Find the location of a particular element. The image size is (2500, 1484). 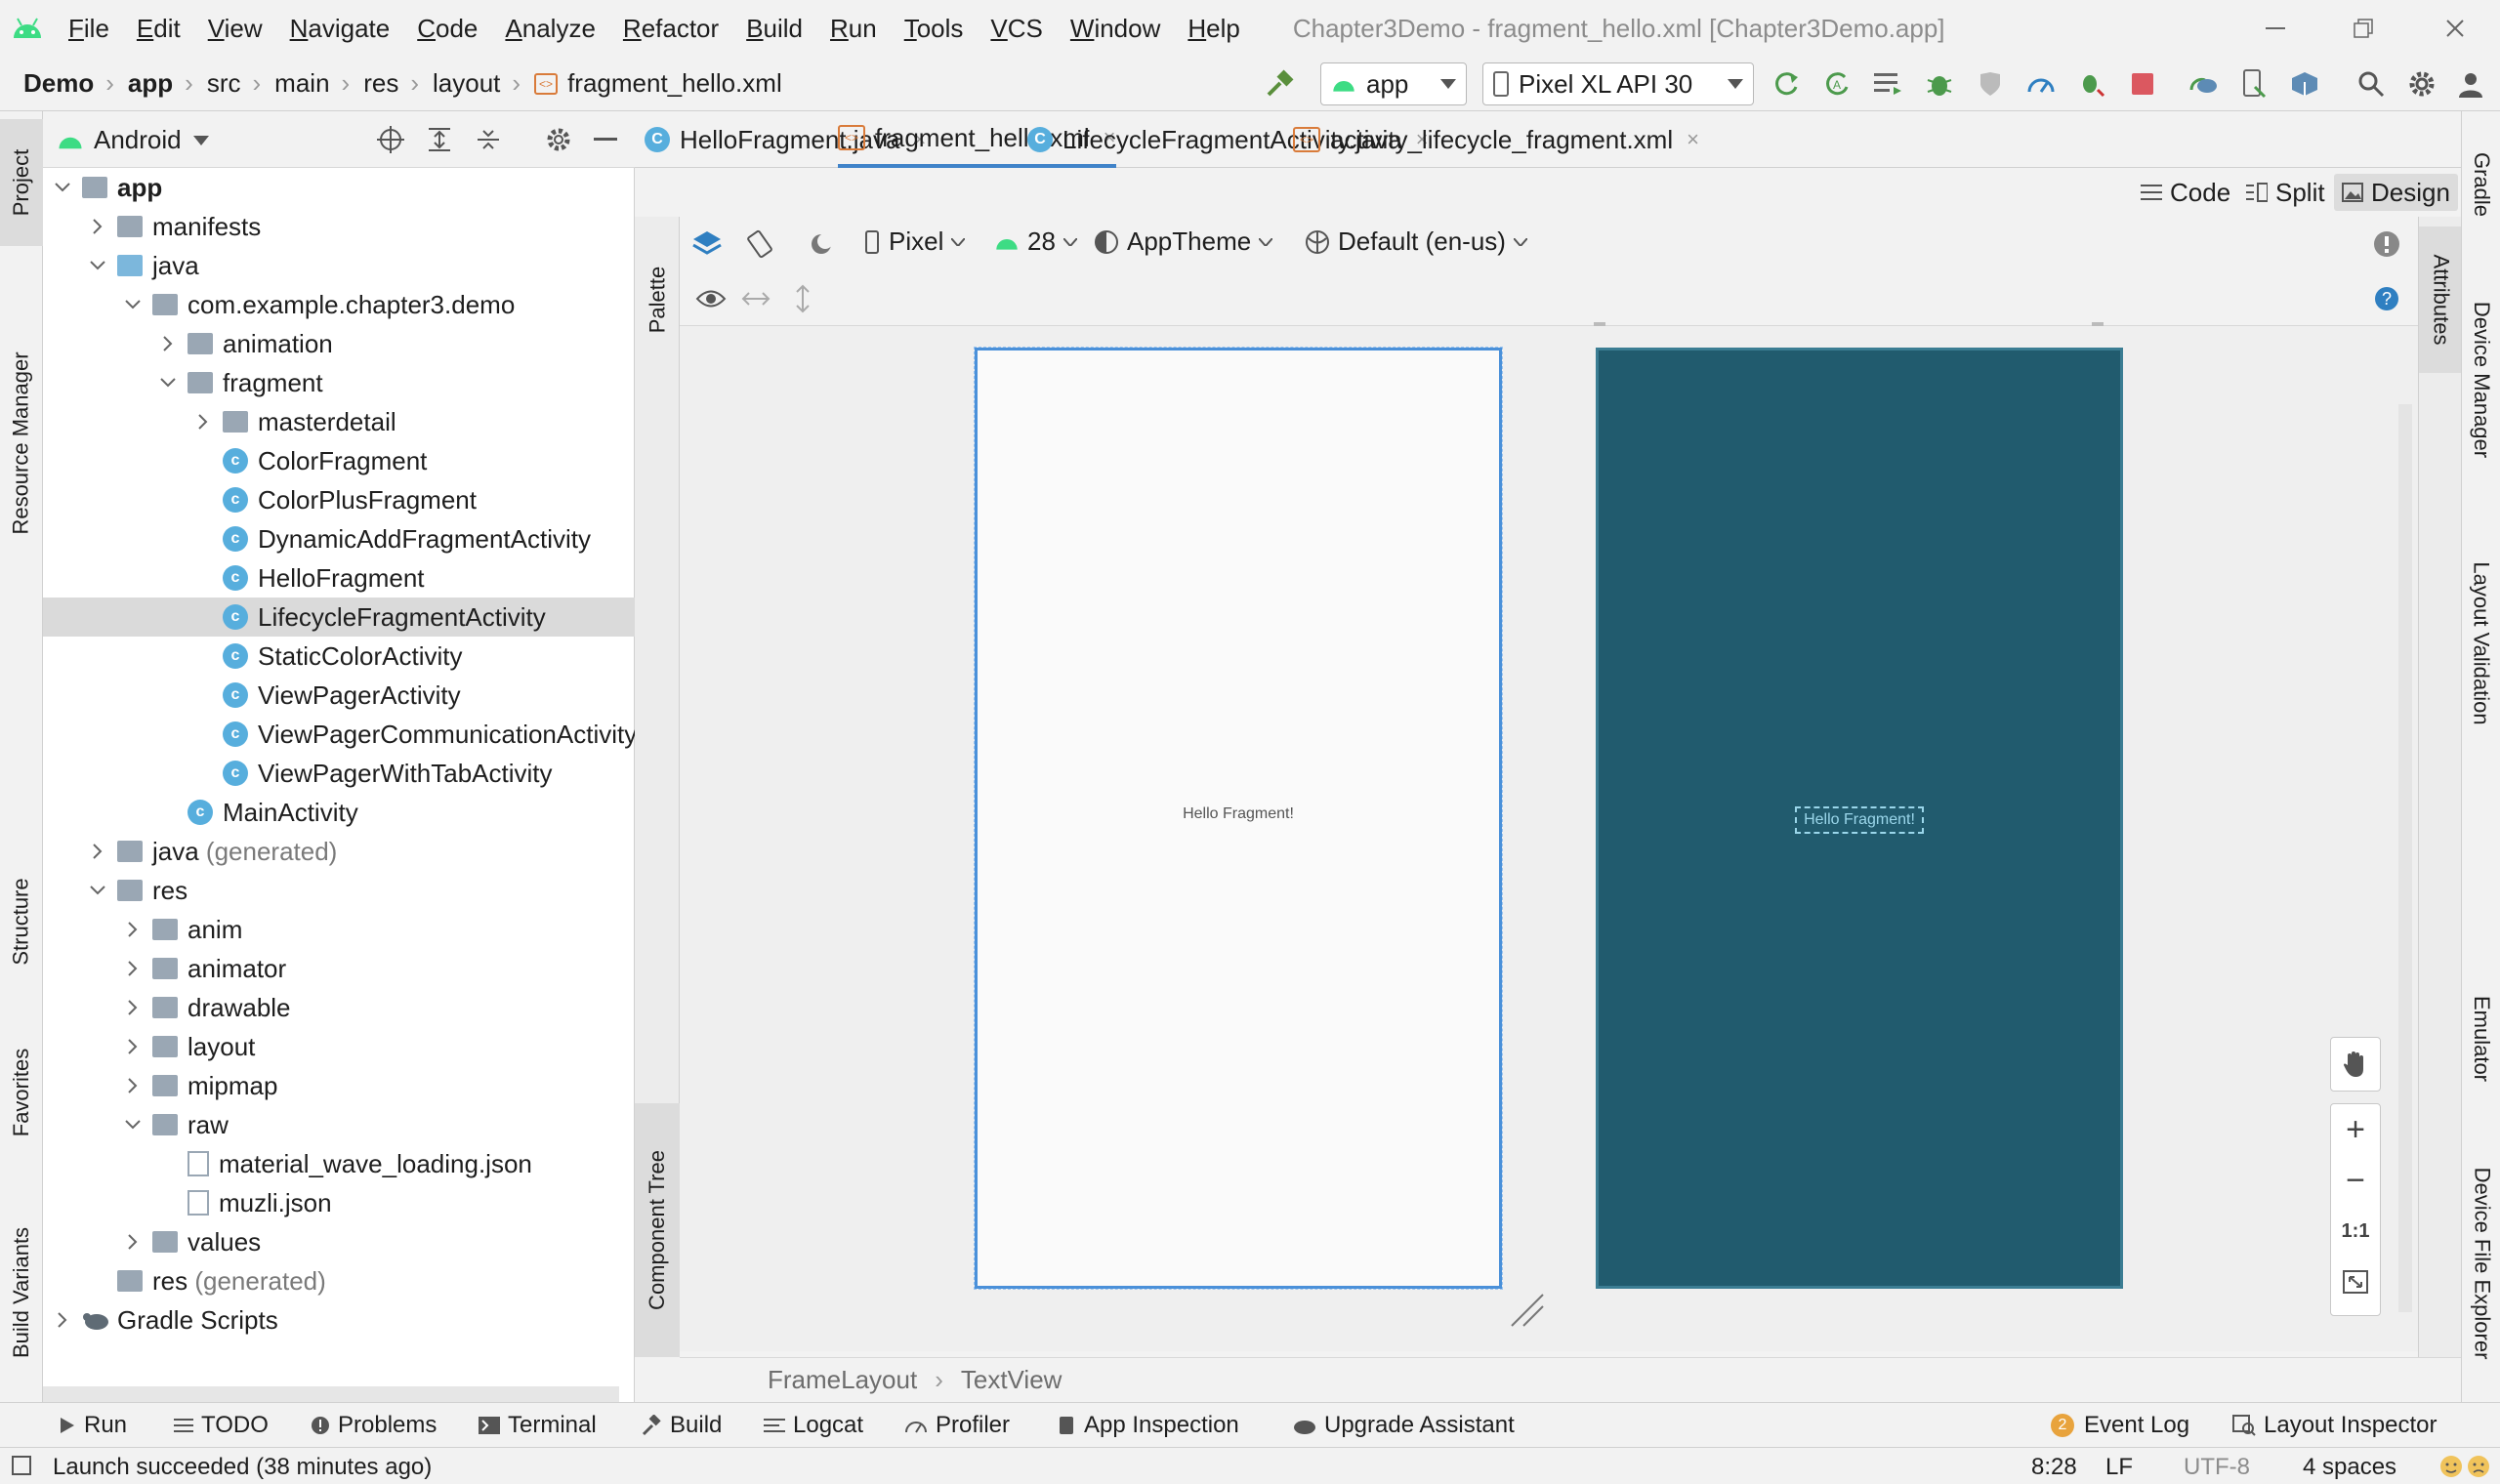

account-icon is located at coordinates (2470, 83).